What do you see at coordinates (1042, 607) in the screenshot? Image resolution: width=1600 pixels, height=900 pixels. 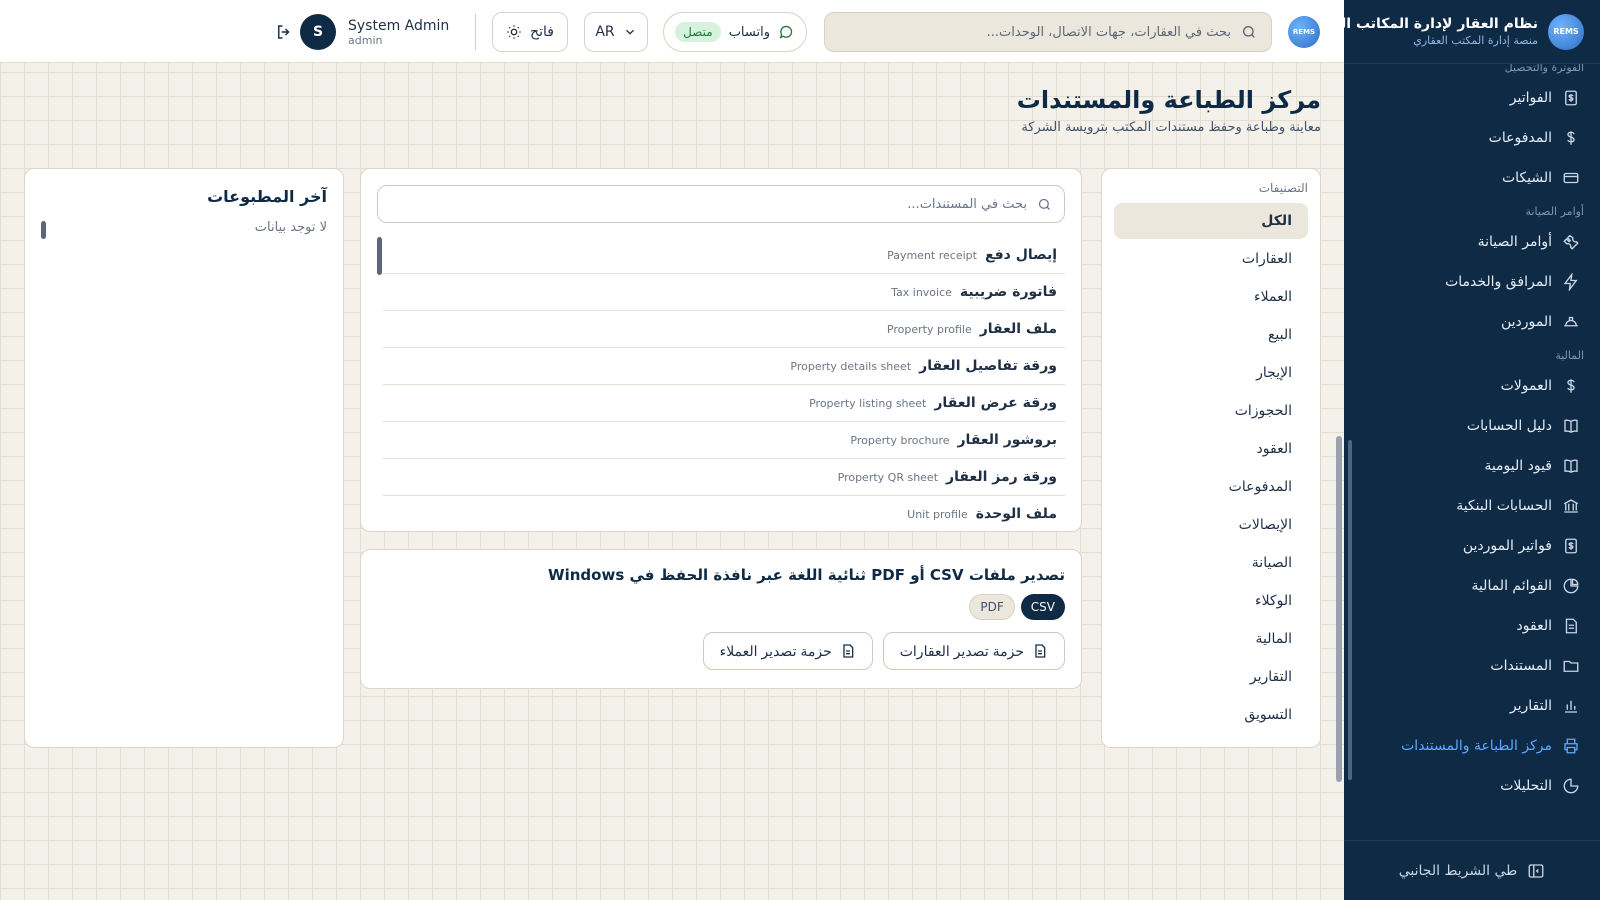 I see `format-csv-button: CSV` at bounding box center [1042, 607].